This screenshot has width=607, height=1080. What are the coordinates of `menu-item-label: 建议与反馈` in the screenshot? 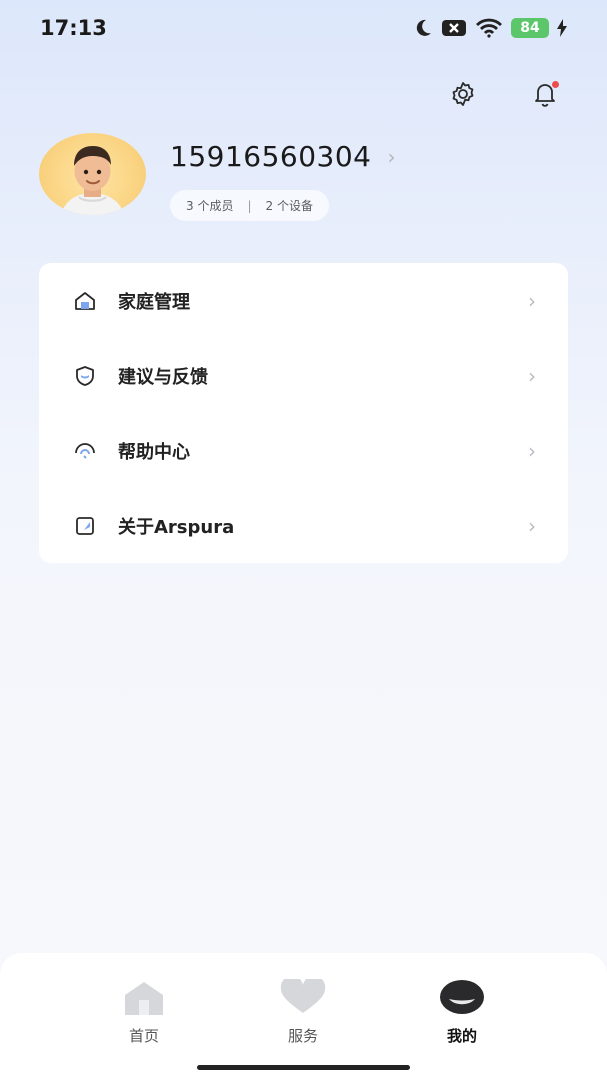 It's located at (163, 377).